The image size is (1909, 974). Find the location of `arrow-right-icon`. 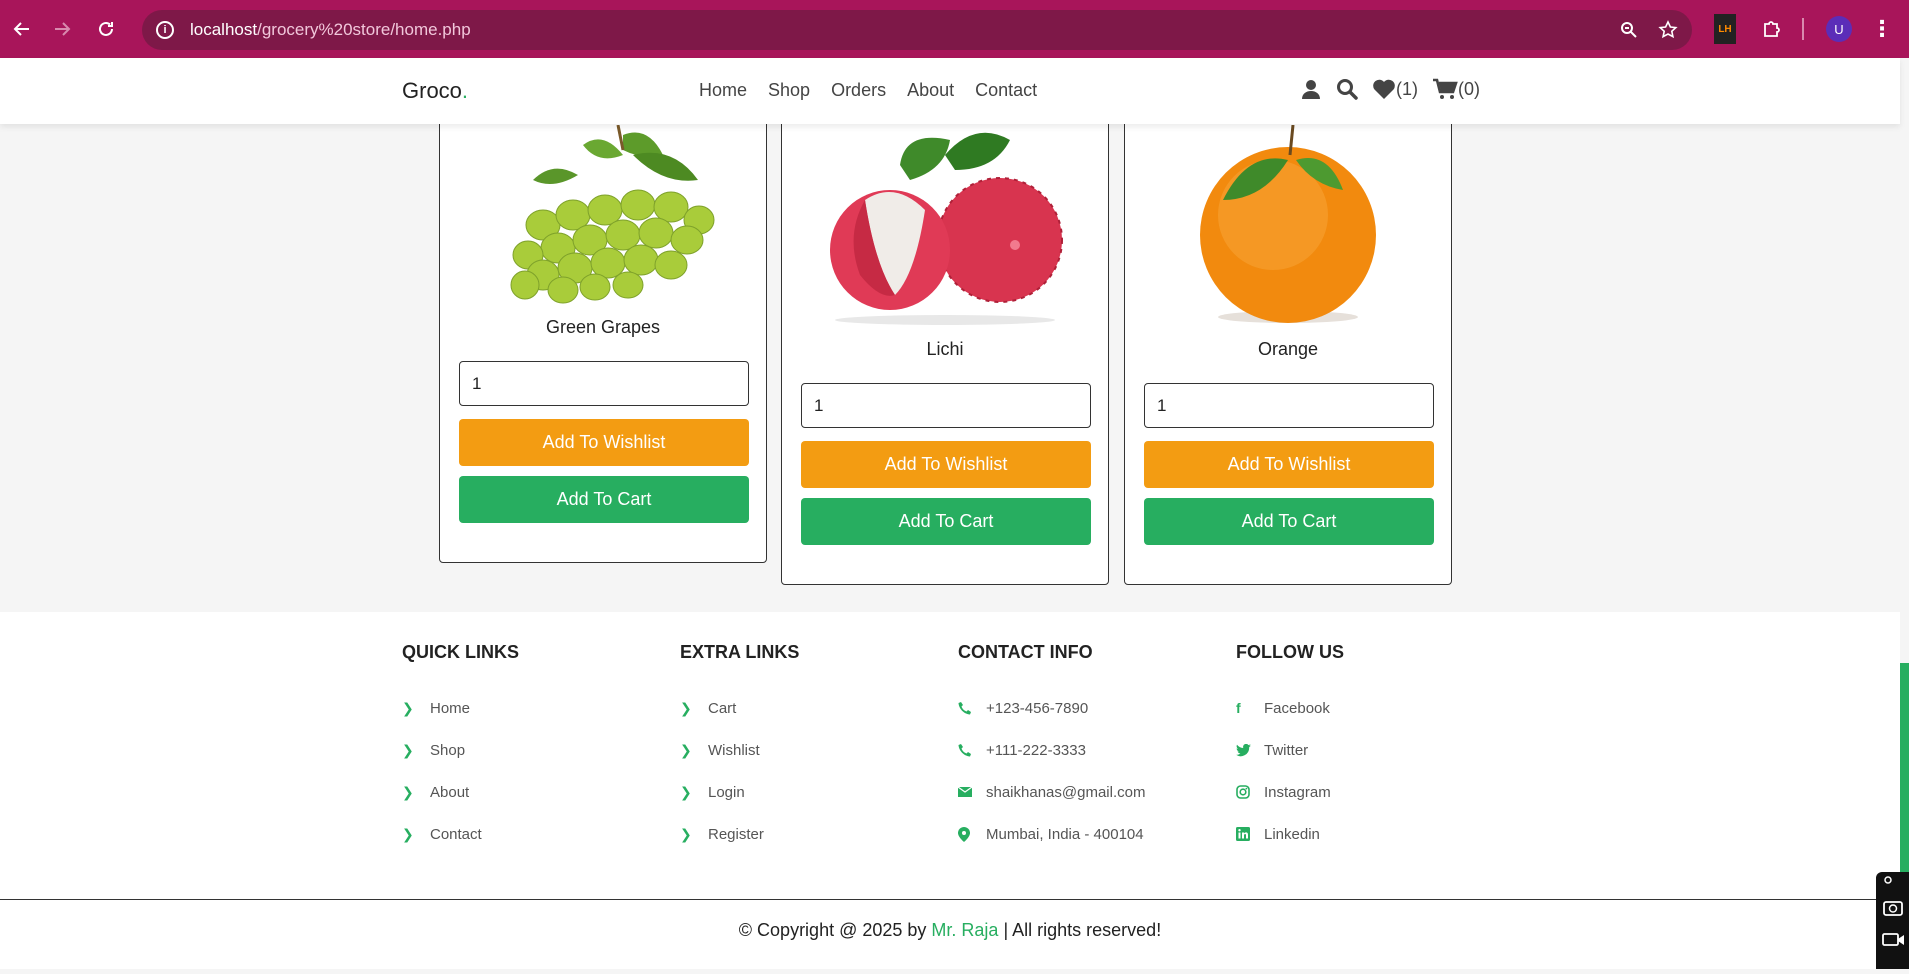

arrow-right-icon is located at coordinates (63, 29).